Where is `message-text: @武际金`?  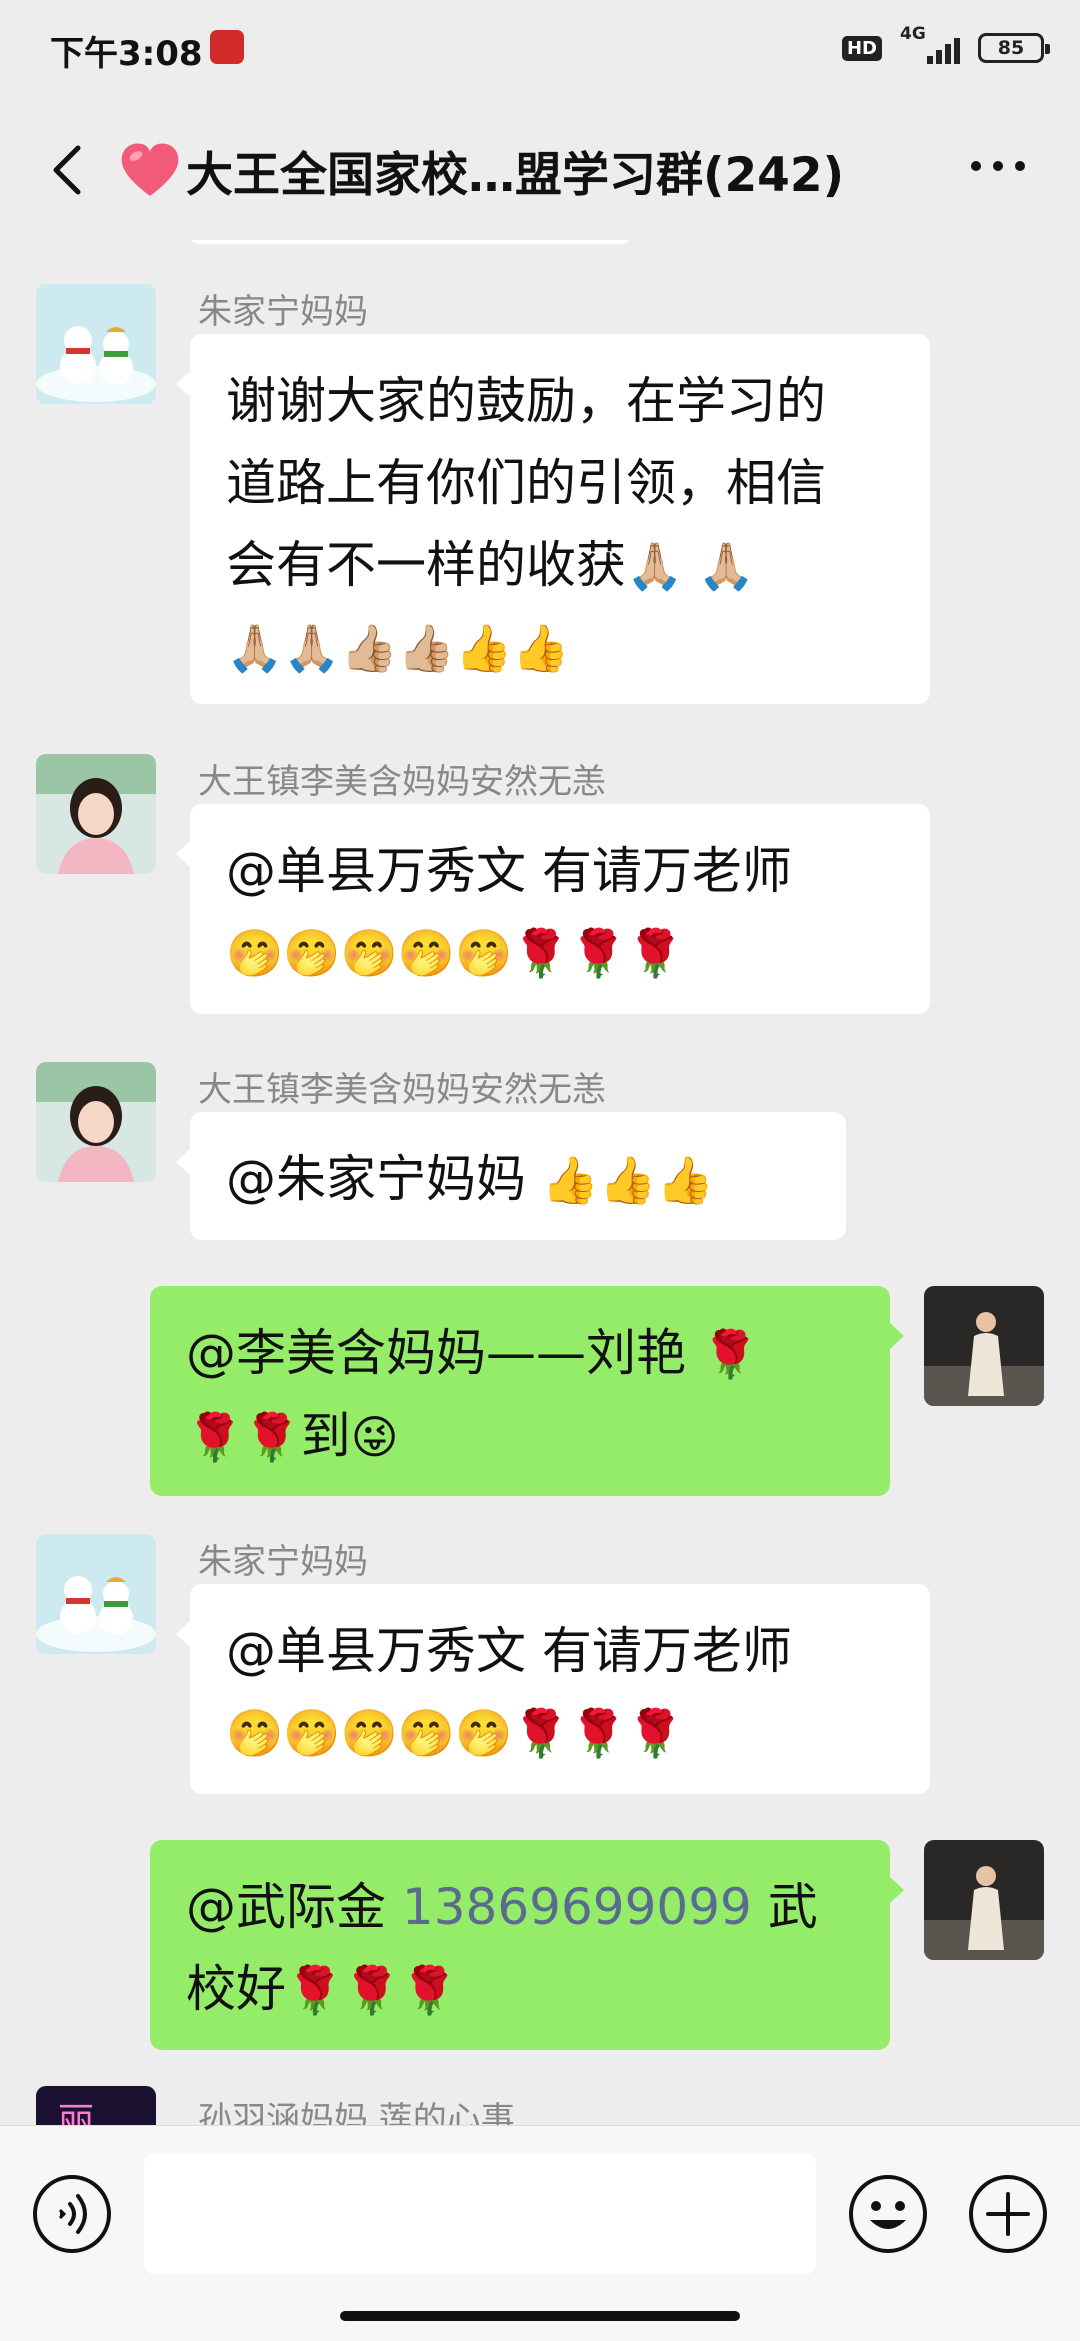 message-text: @武际金 is located at coordinates (294, 1907).